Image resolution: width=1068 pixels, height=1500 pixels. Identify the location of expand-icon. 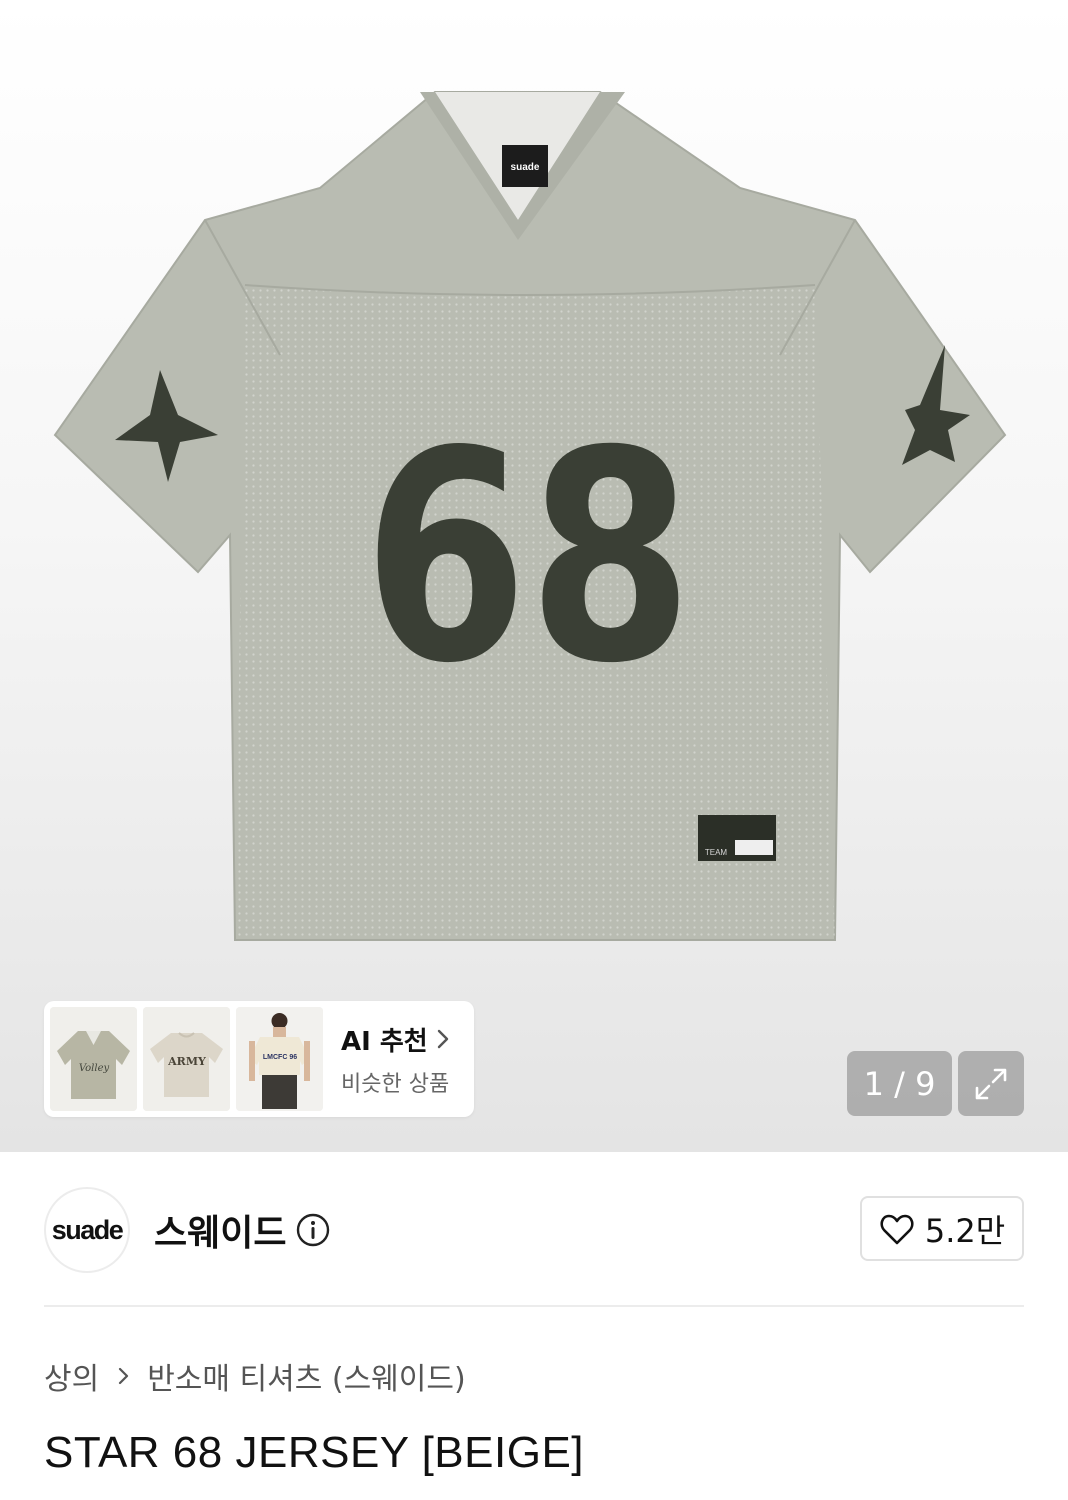
(991, 1083).